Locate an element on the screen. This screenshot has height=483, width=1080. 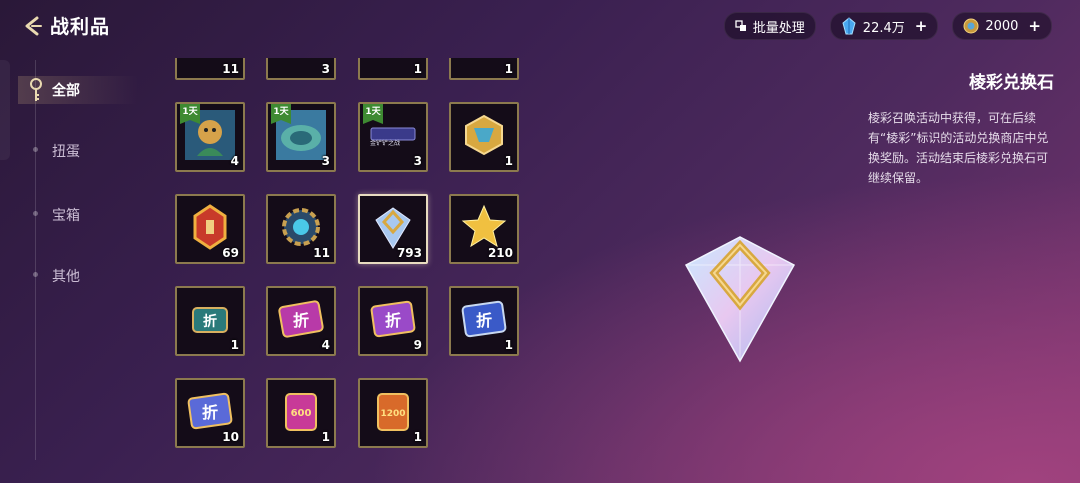
coin-amount: 2000 is located at coordinates (1002, 26).